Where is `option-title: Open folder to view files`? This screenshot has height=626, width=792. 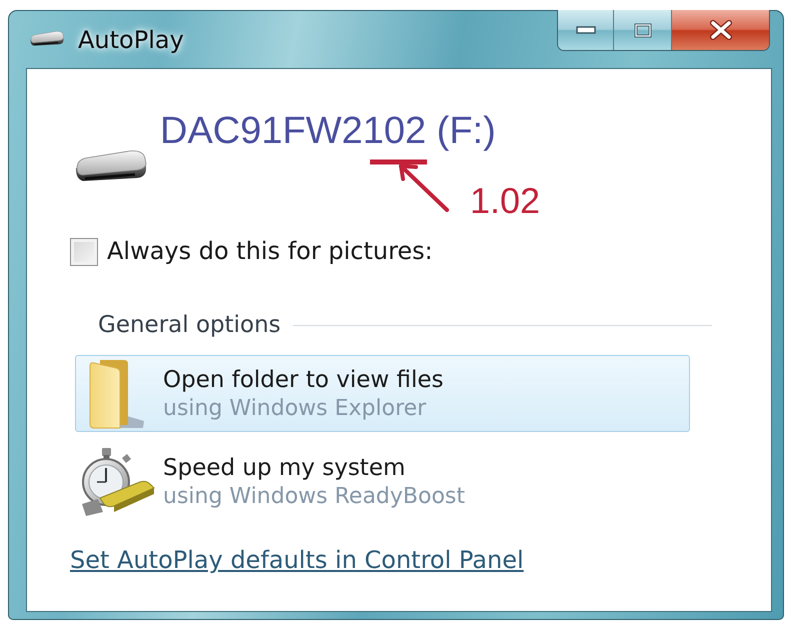
option-title: Open folder to view files is located at coordinates (303, 380).